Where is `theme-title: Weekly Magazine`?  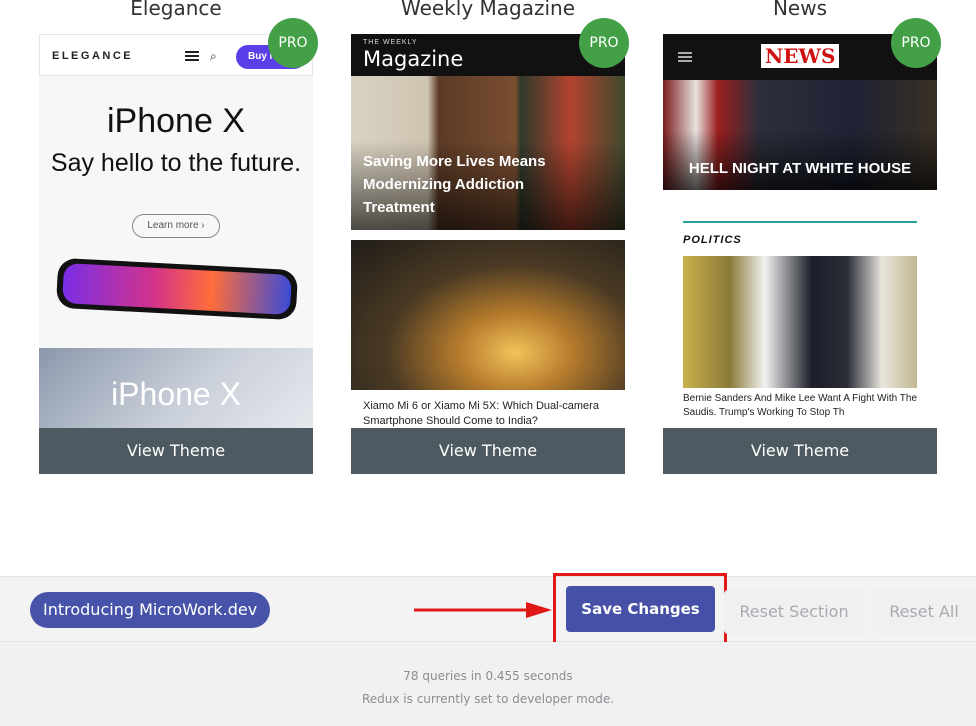
theme-title: Weekly Magazine is located at coordinates (488, 10).